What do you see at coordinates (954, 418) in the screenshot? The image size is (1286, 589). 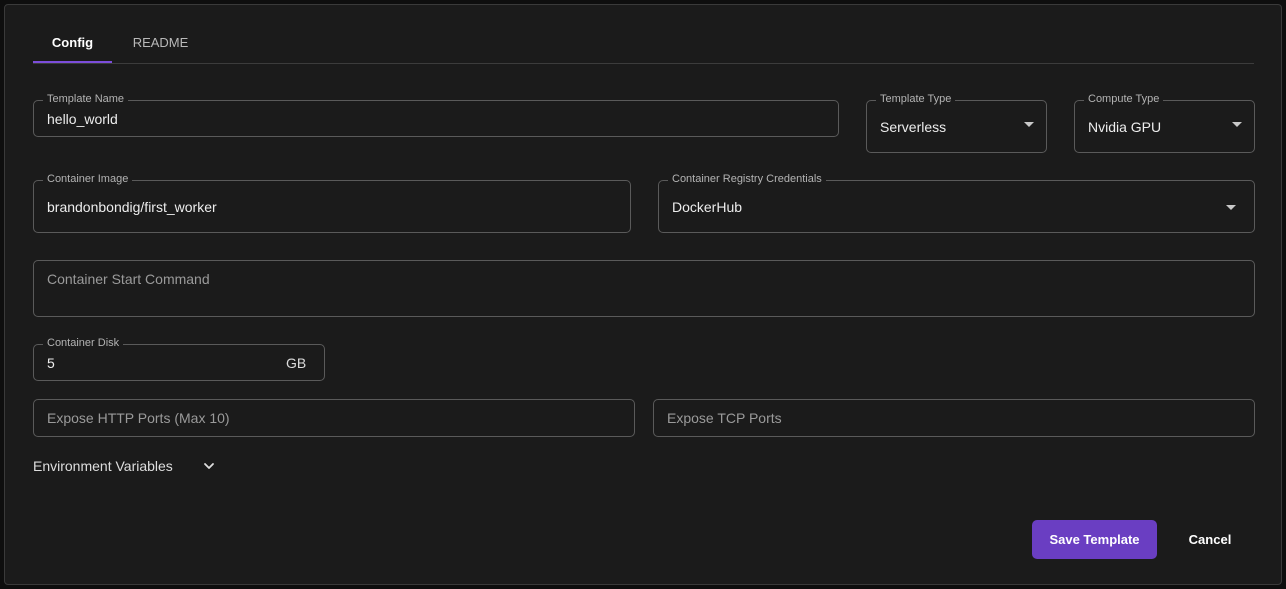 I see `tcp-ports-field: Expose TCP Ports` at bounding box center [954, 418].